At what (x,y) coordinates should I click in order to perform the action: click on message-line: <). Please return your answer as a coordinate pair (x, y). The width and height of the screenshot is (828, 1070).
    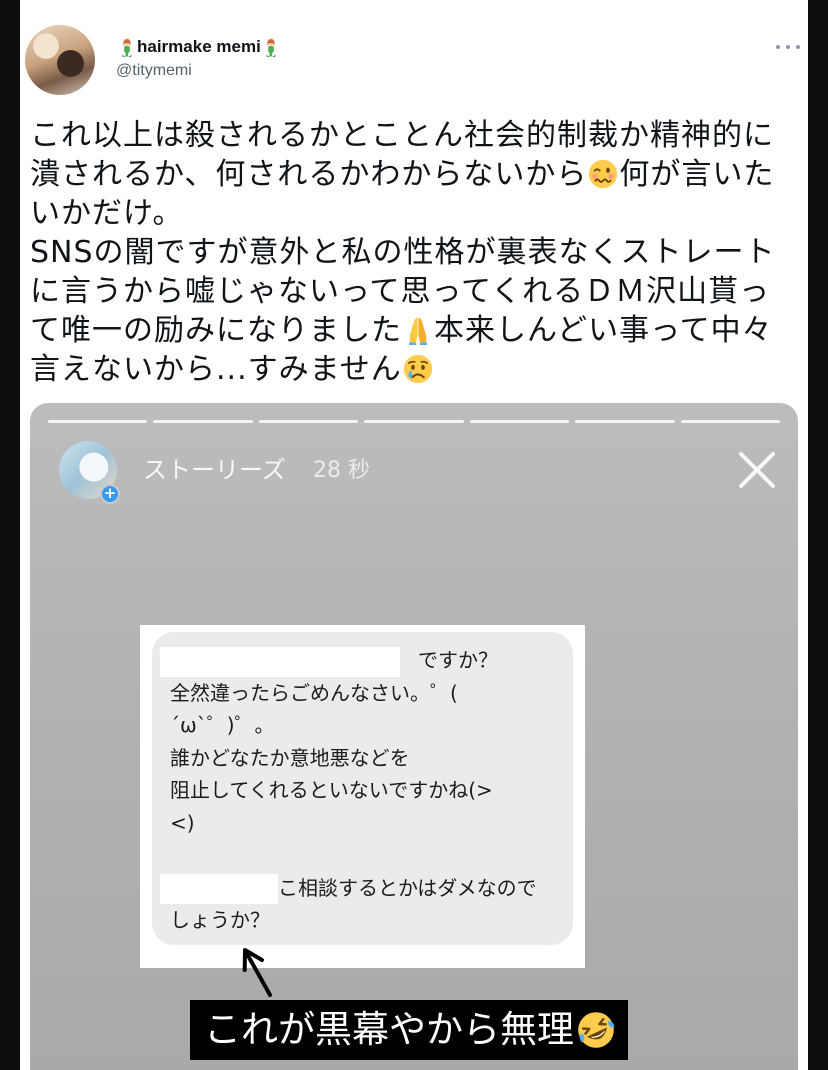
    Looking at the image, I should click on (182, 822).